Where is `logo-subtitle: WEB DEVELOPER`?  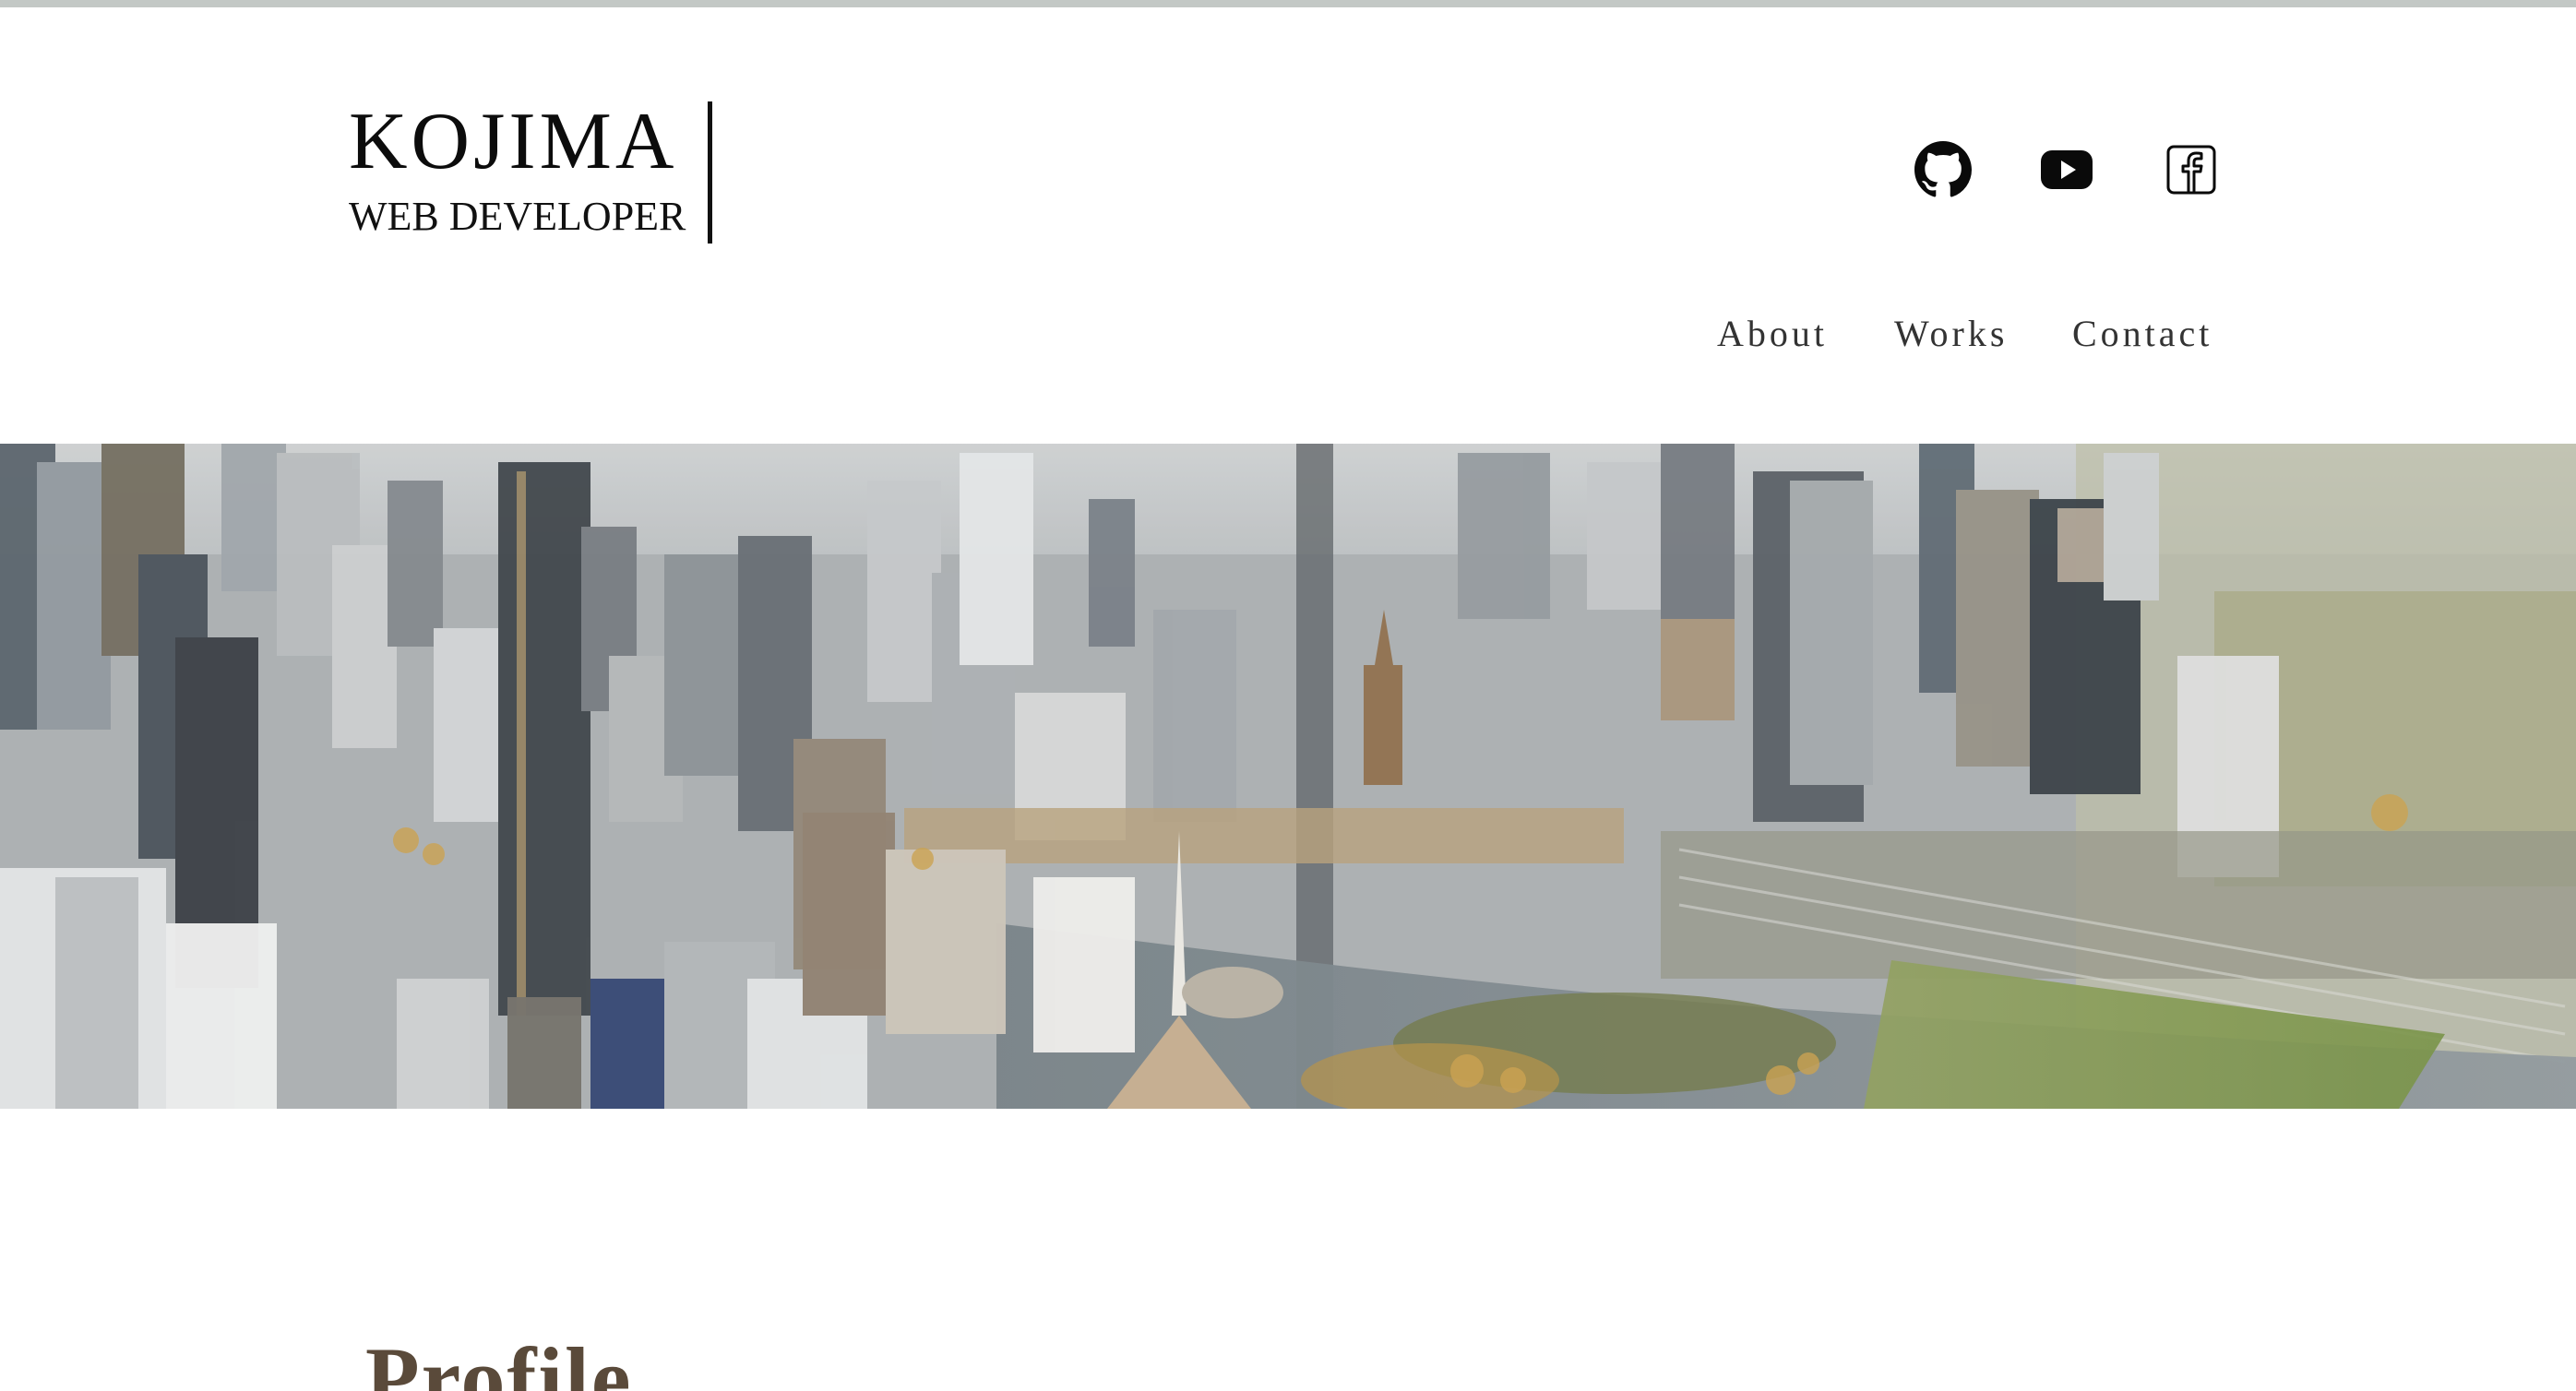 logo-subtitle: WEB DEVELOPER is located at coordinates (517, 216).